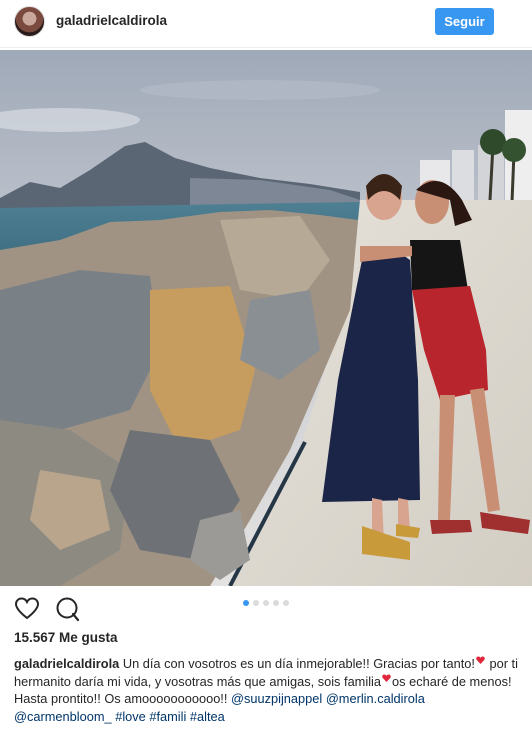 The image size is (532, 729). Describe the element at coordinates (111, 20) in the screenshot. I see `username-link: galadrielcaldirola` at that location.